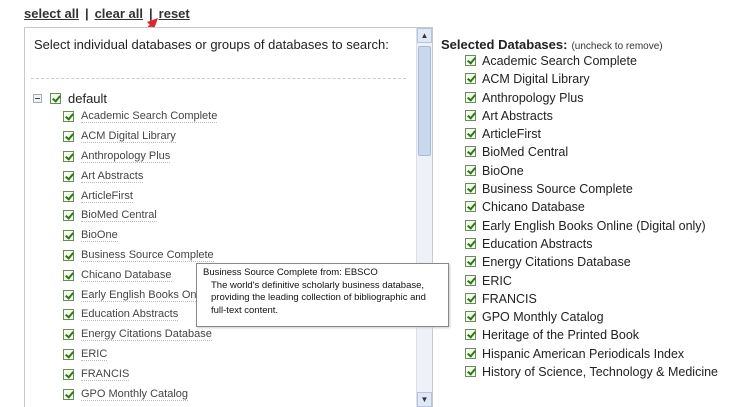  Describe the element at coordinates (105, 374) in the screenshot. I see `database-label: FRANCIS` at that location.